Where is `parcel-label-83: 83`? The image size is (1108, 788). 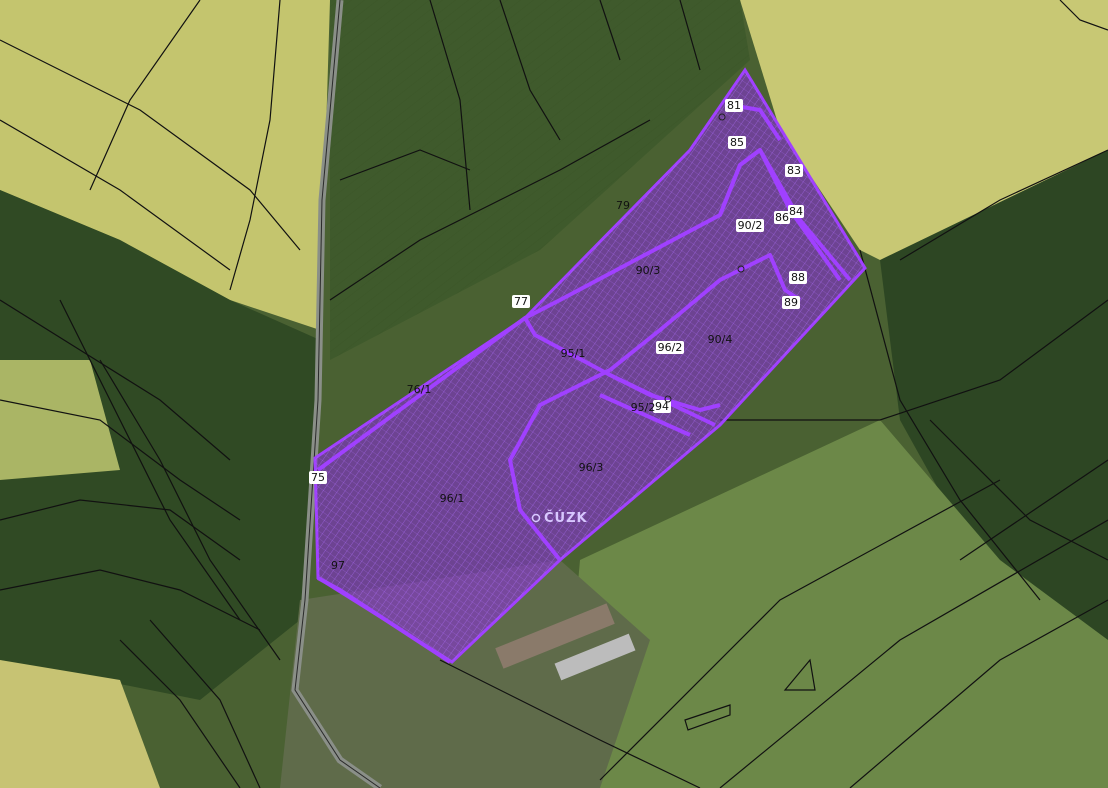 parcel-label-83: 83 is located at coordinates (794, 170).